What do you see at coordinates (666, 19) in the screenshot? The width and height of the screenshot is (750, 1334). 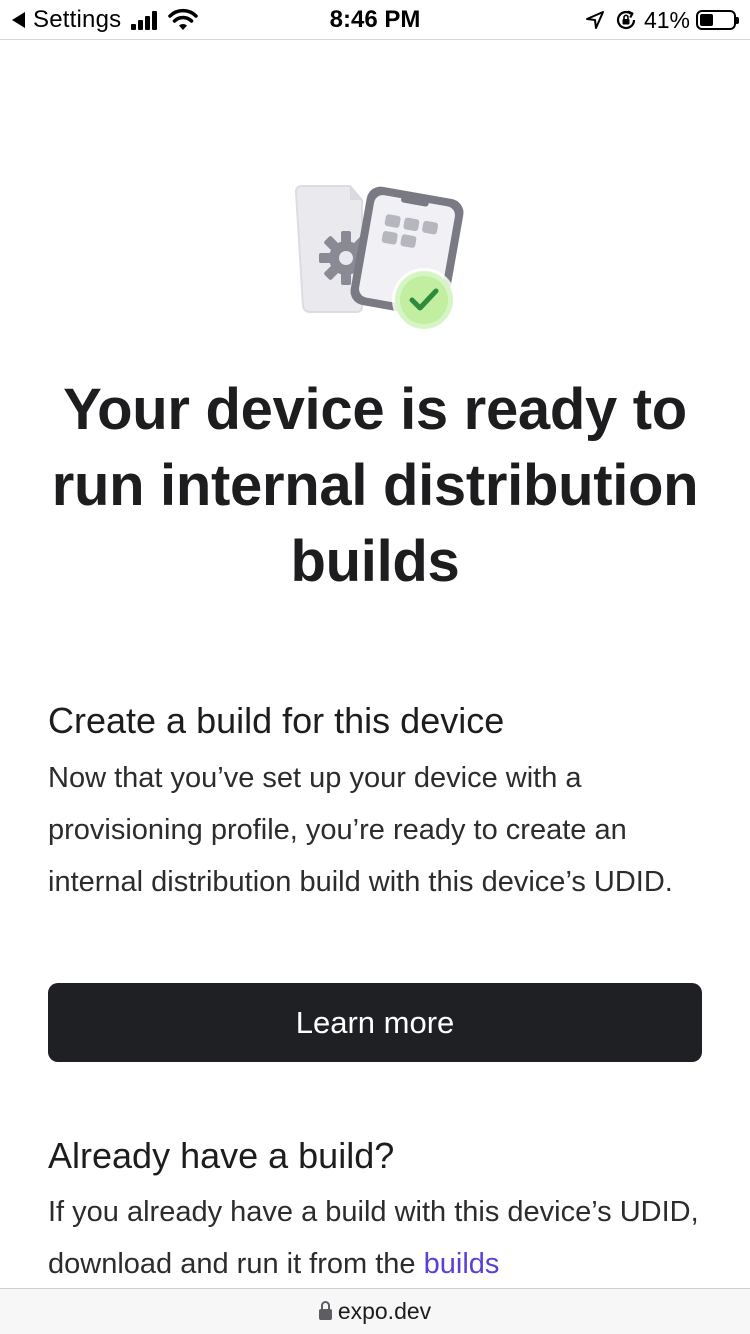 I see `battery-percent: 41%` at bounding box center [666, 19].